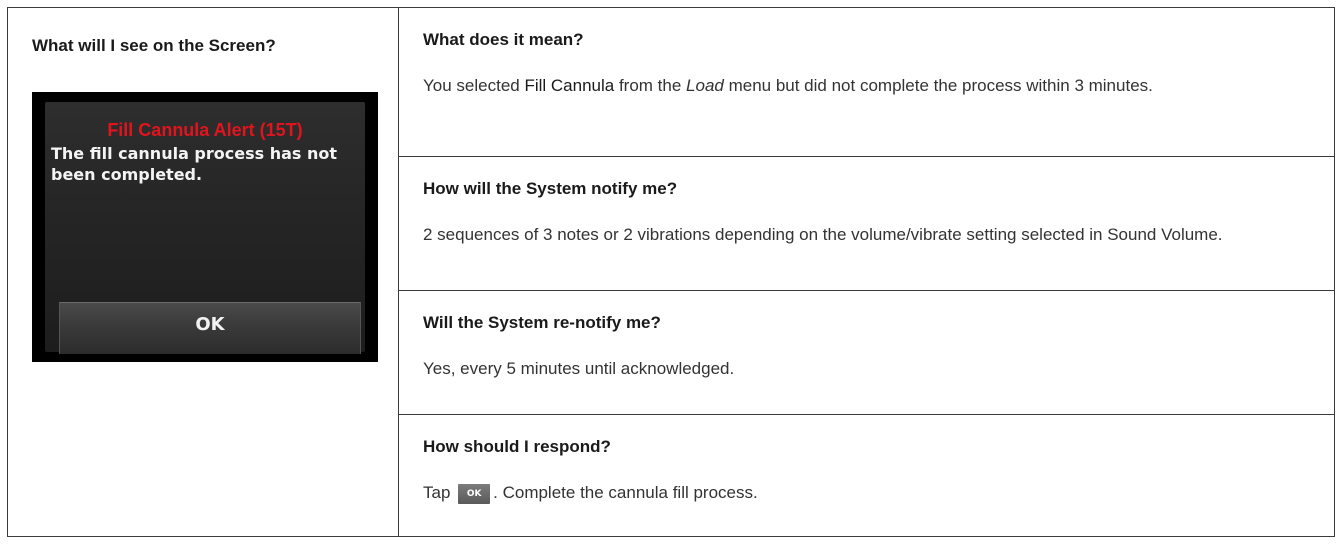  Describe the element at coordinates (542, 322) in the screenshot. I see `section-heading: Will the System re-notify me?` at that location.